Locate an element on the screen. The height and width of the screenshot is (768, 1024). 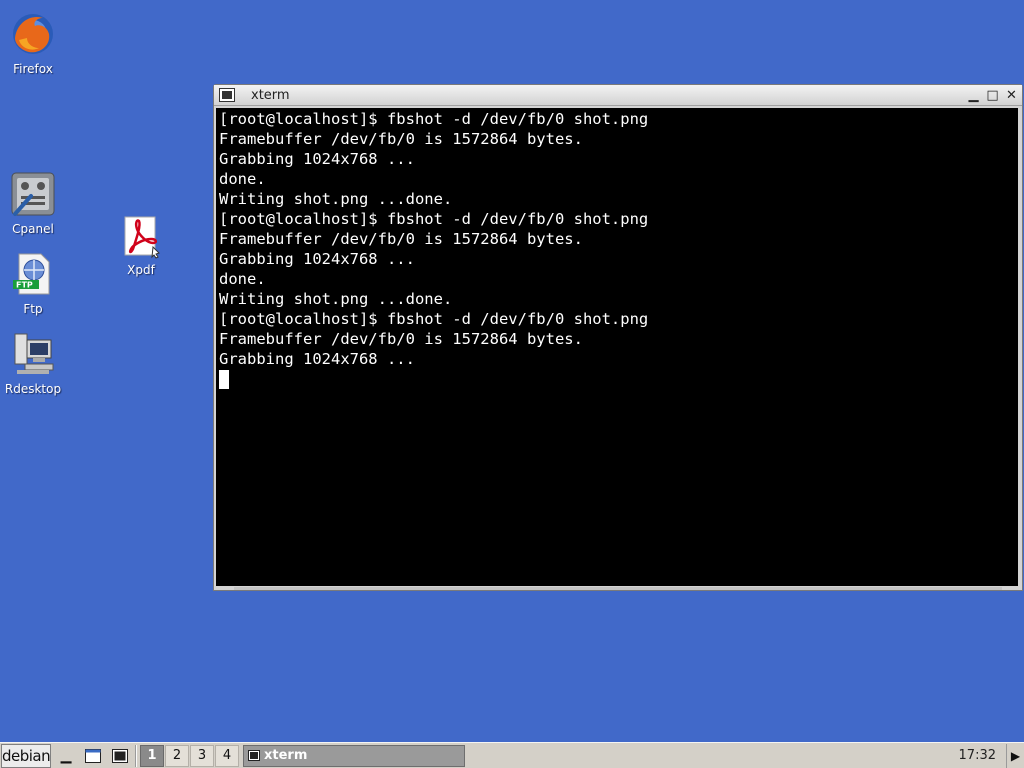
window-menu-icon is located at coordinates (227, 95).